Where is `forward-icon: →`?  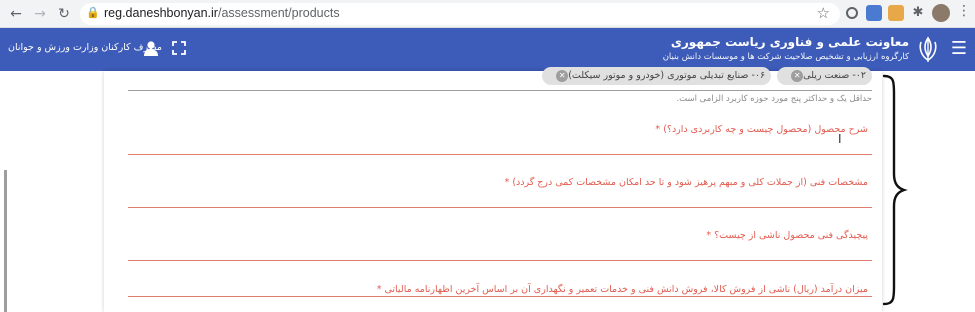
forward-icon: → is located at coordinates (40, 14).